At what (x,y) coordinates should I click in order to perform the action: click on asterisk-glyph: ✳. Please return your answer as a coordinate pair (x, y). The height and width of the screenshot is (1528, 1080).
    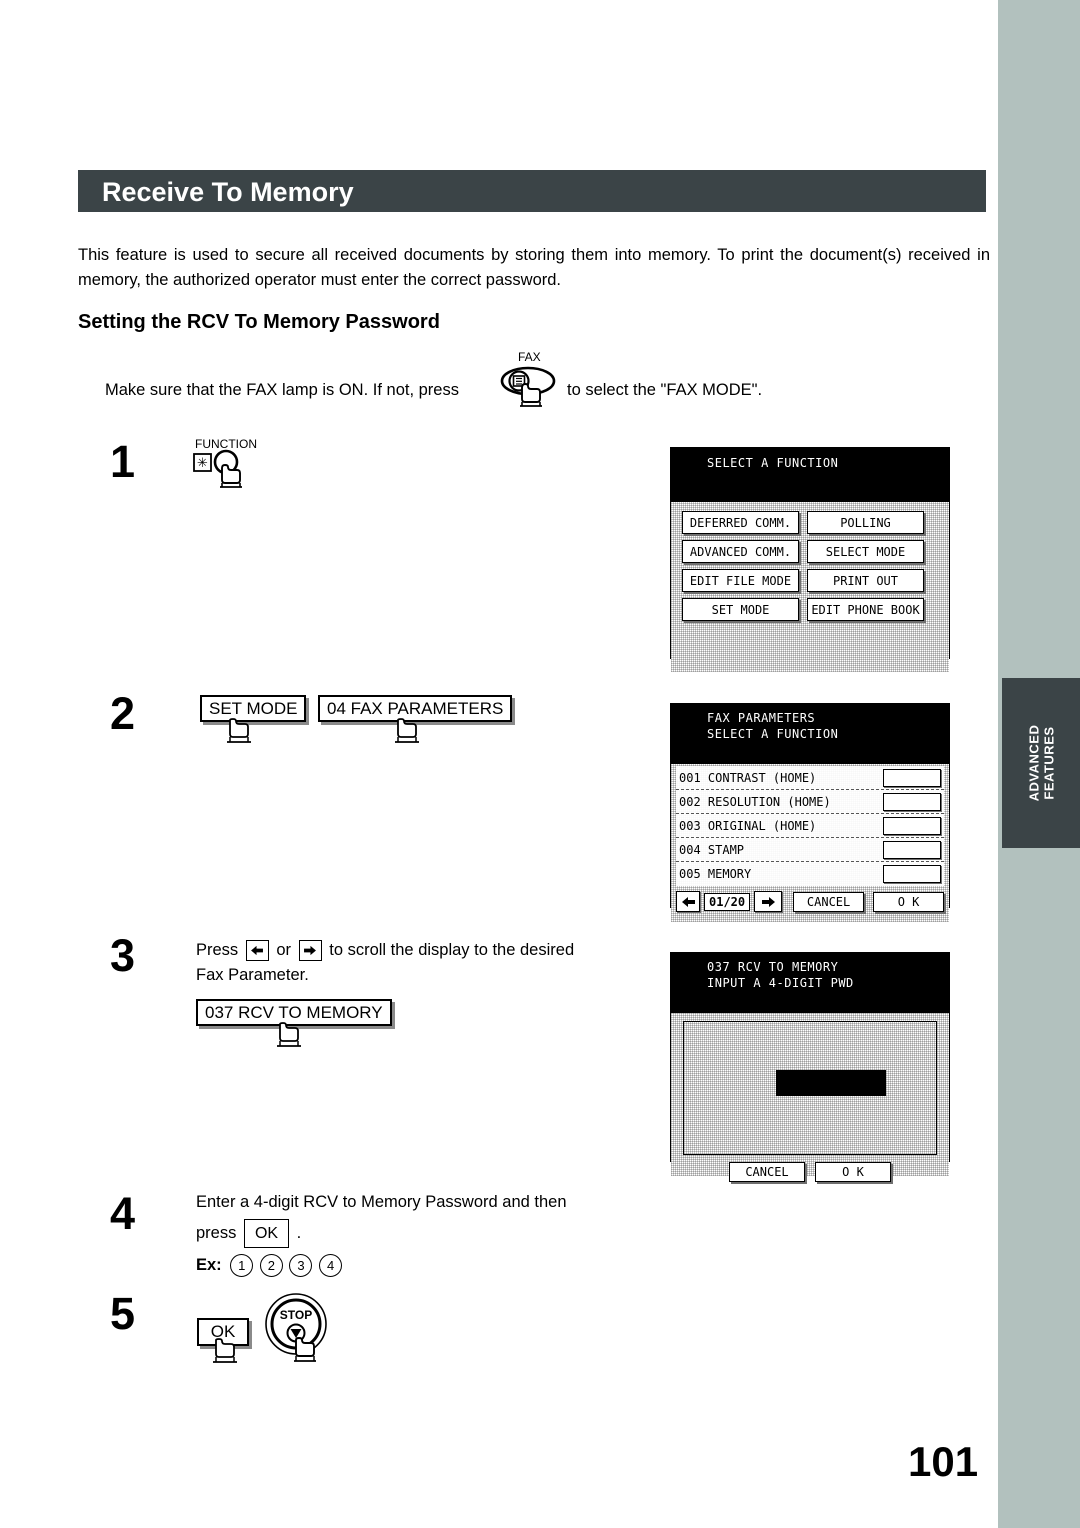
    Looking at the image, I should click on (202, 463).